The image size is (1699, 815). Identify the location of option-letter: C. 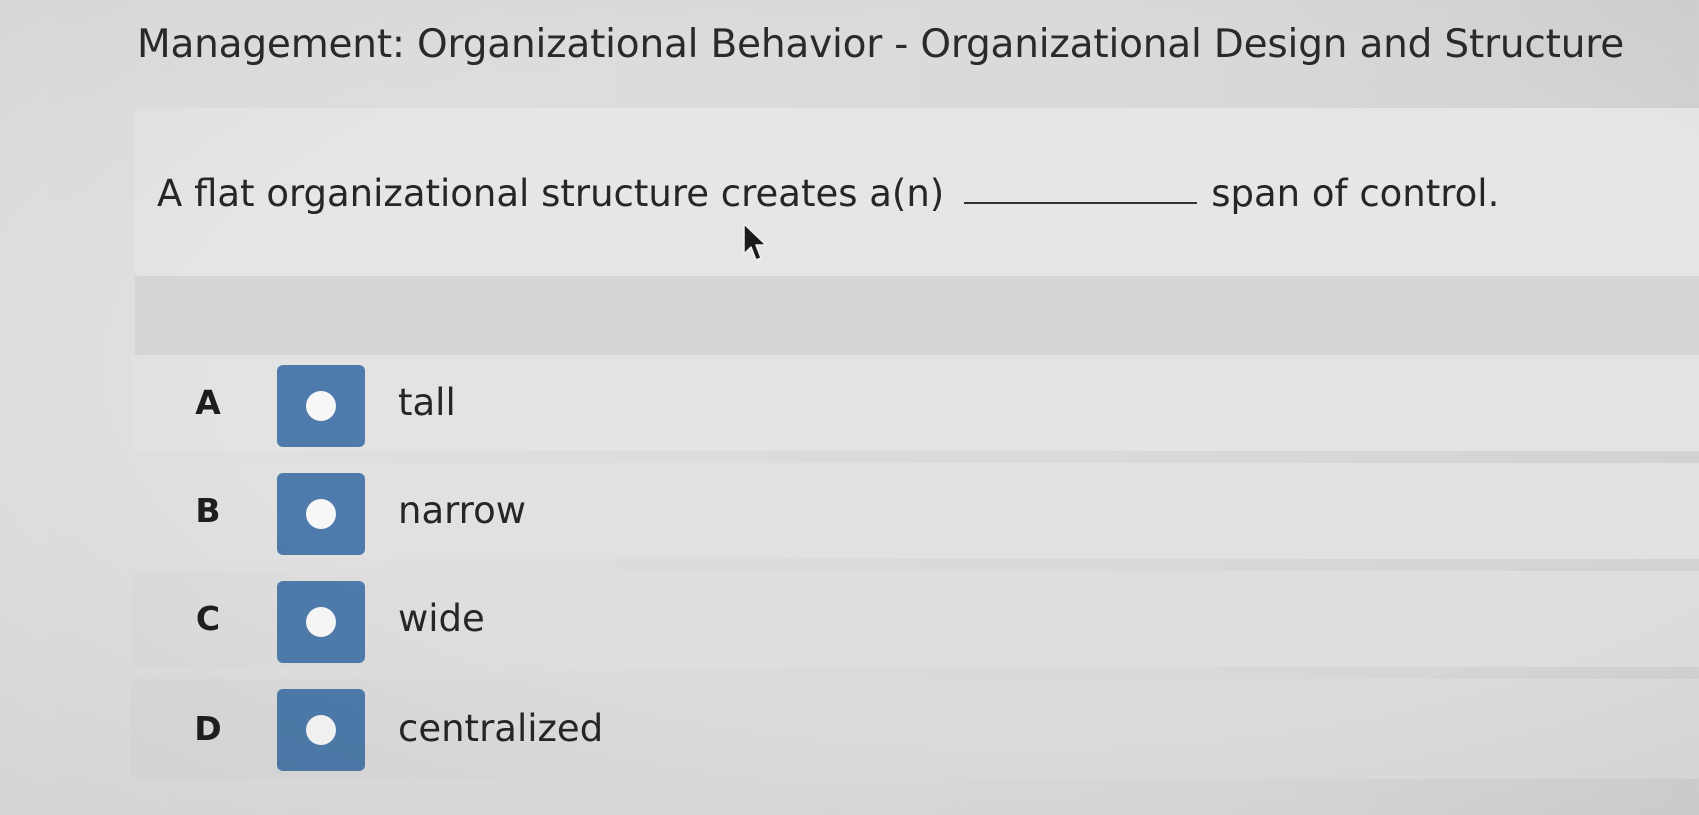
(208, 618).